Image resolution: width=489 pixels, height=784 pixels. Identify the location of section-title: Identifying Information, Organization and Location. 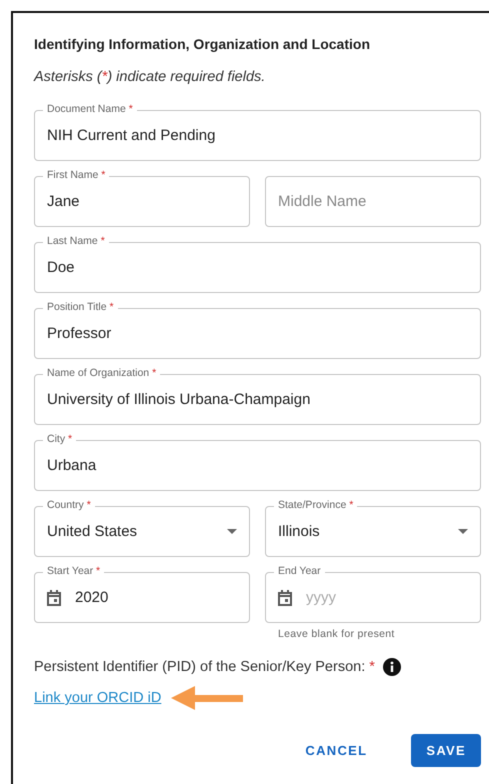
(202, 44).